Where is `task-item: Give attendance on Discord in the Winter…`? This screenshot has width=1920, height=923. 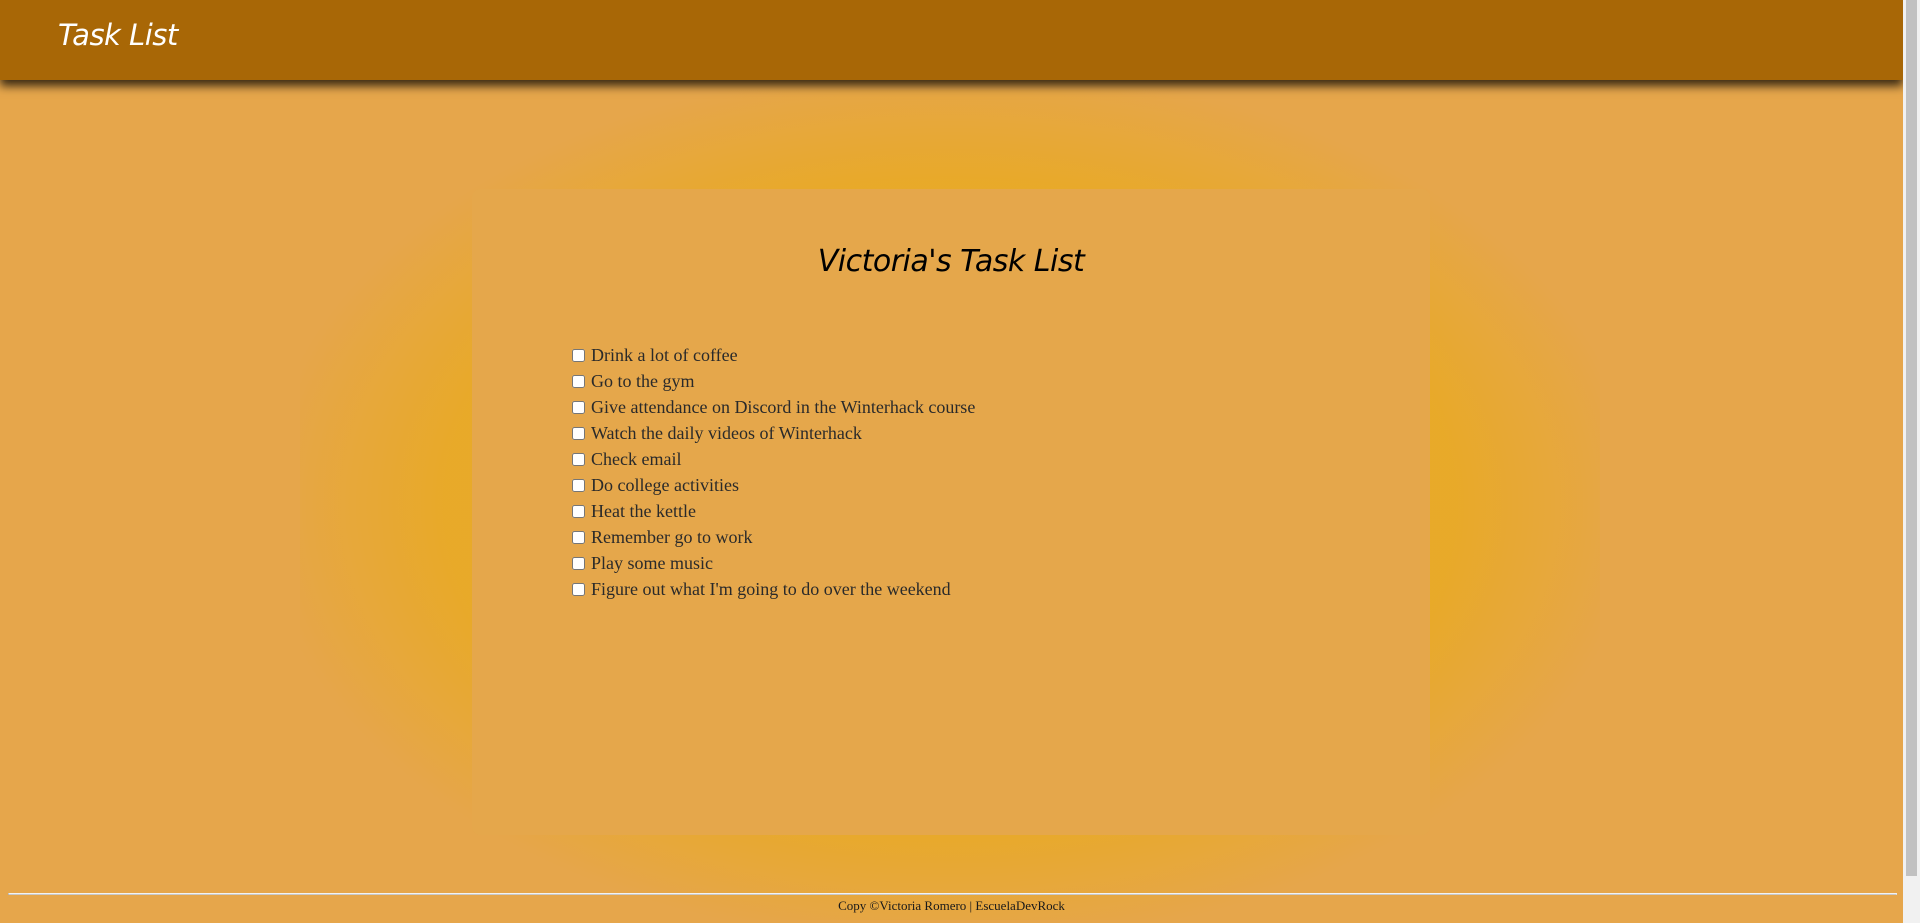
task-item: Give attendance on Discord in the Winter… is located at coordinates (773, 407).